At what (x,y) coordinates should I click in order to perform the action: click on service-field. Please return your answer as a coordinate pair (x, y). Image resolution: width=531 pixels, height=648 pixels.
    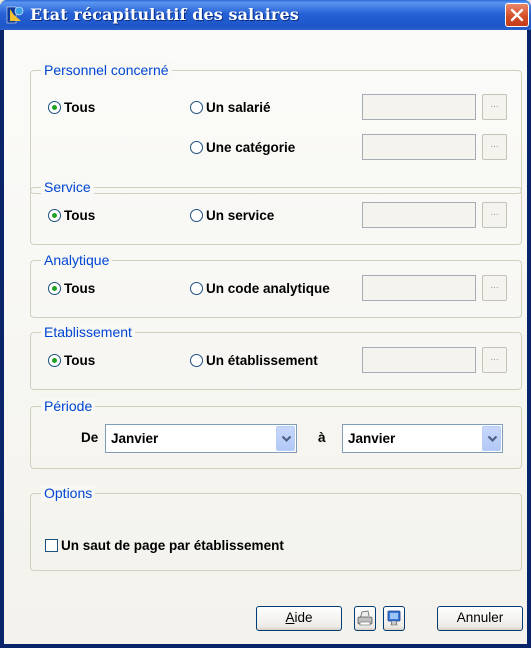
    Looking at the image, I should click on (419, 215).